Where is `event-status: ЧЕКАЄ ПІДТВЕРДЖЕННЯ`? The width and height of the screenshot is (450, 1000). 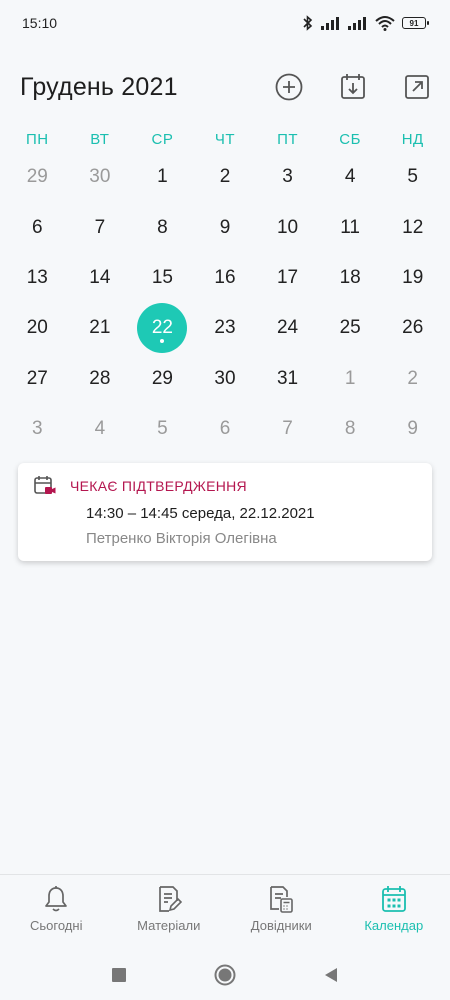 event-status: ЧЕКАЄ ПІДТВЕРДЖЕННЯ is located at coordinates (158, 486).